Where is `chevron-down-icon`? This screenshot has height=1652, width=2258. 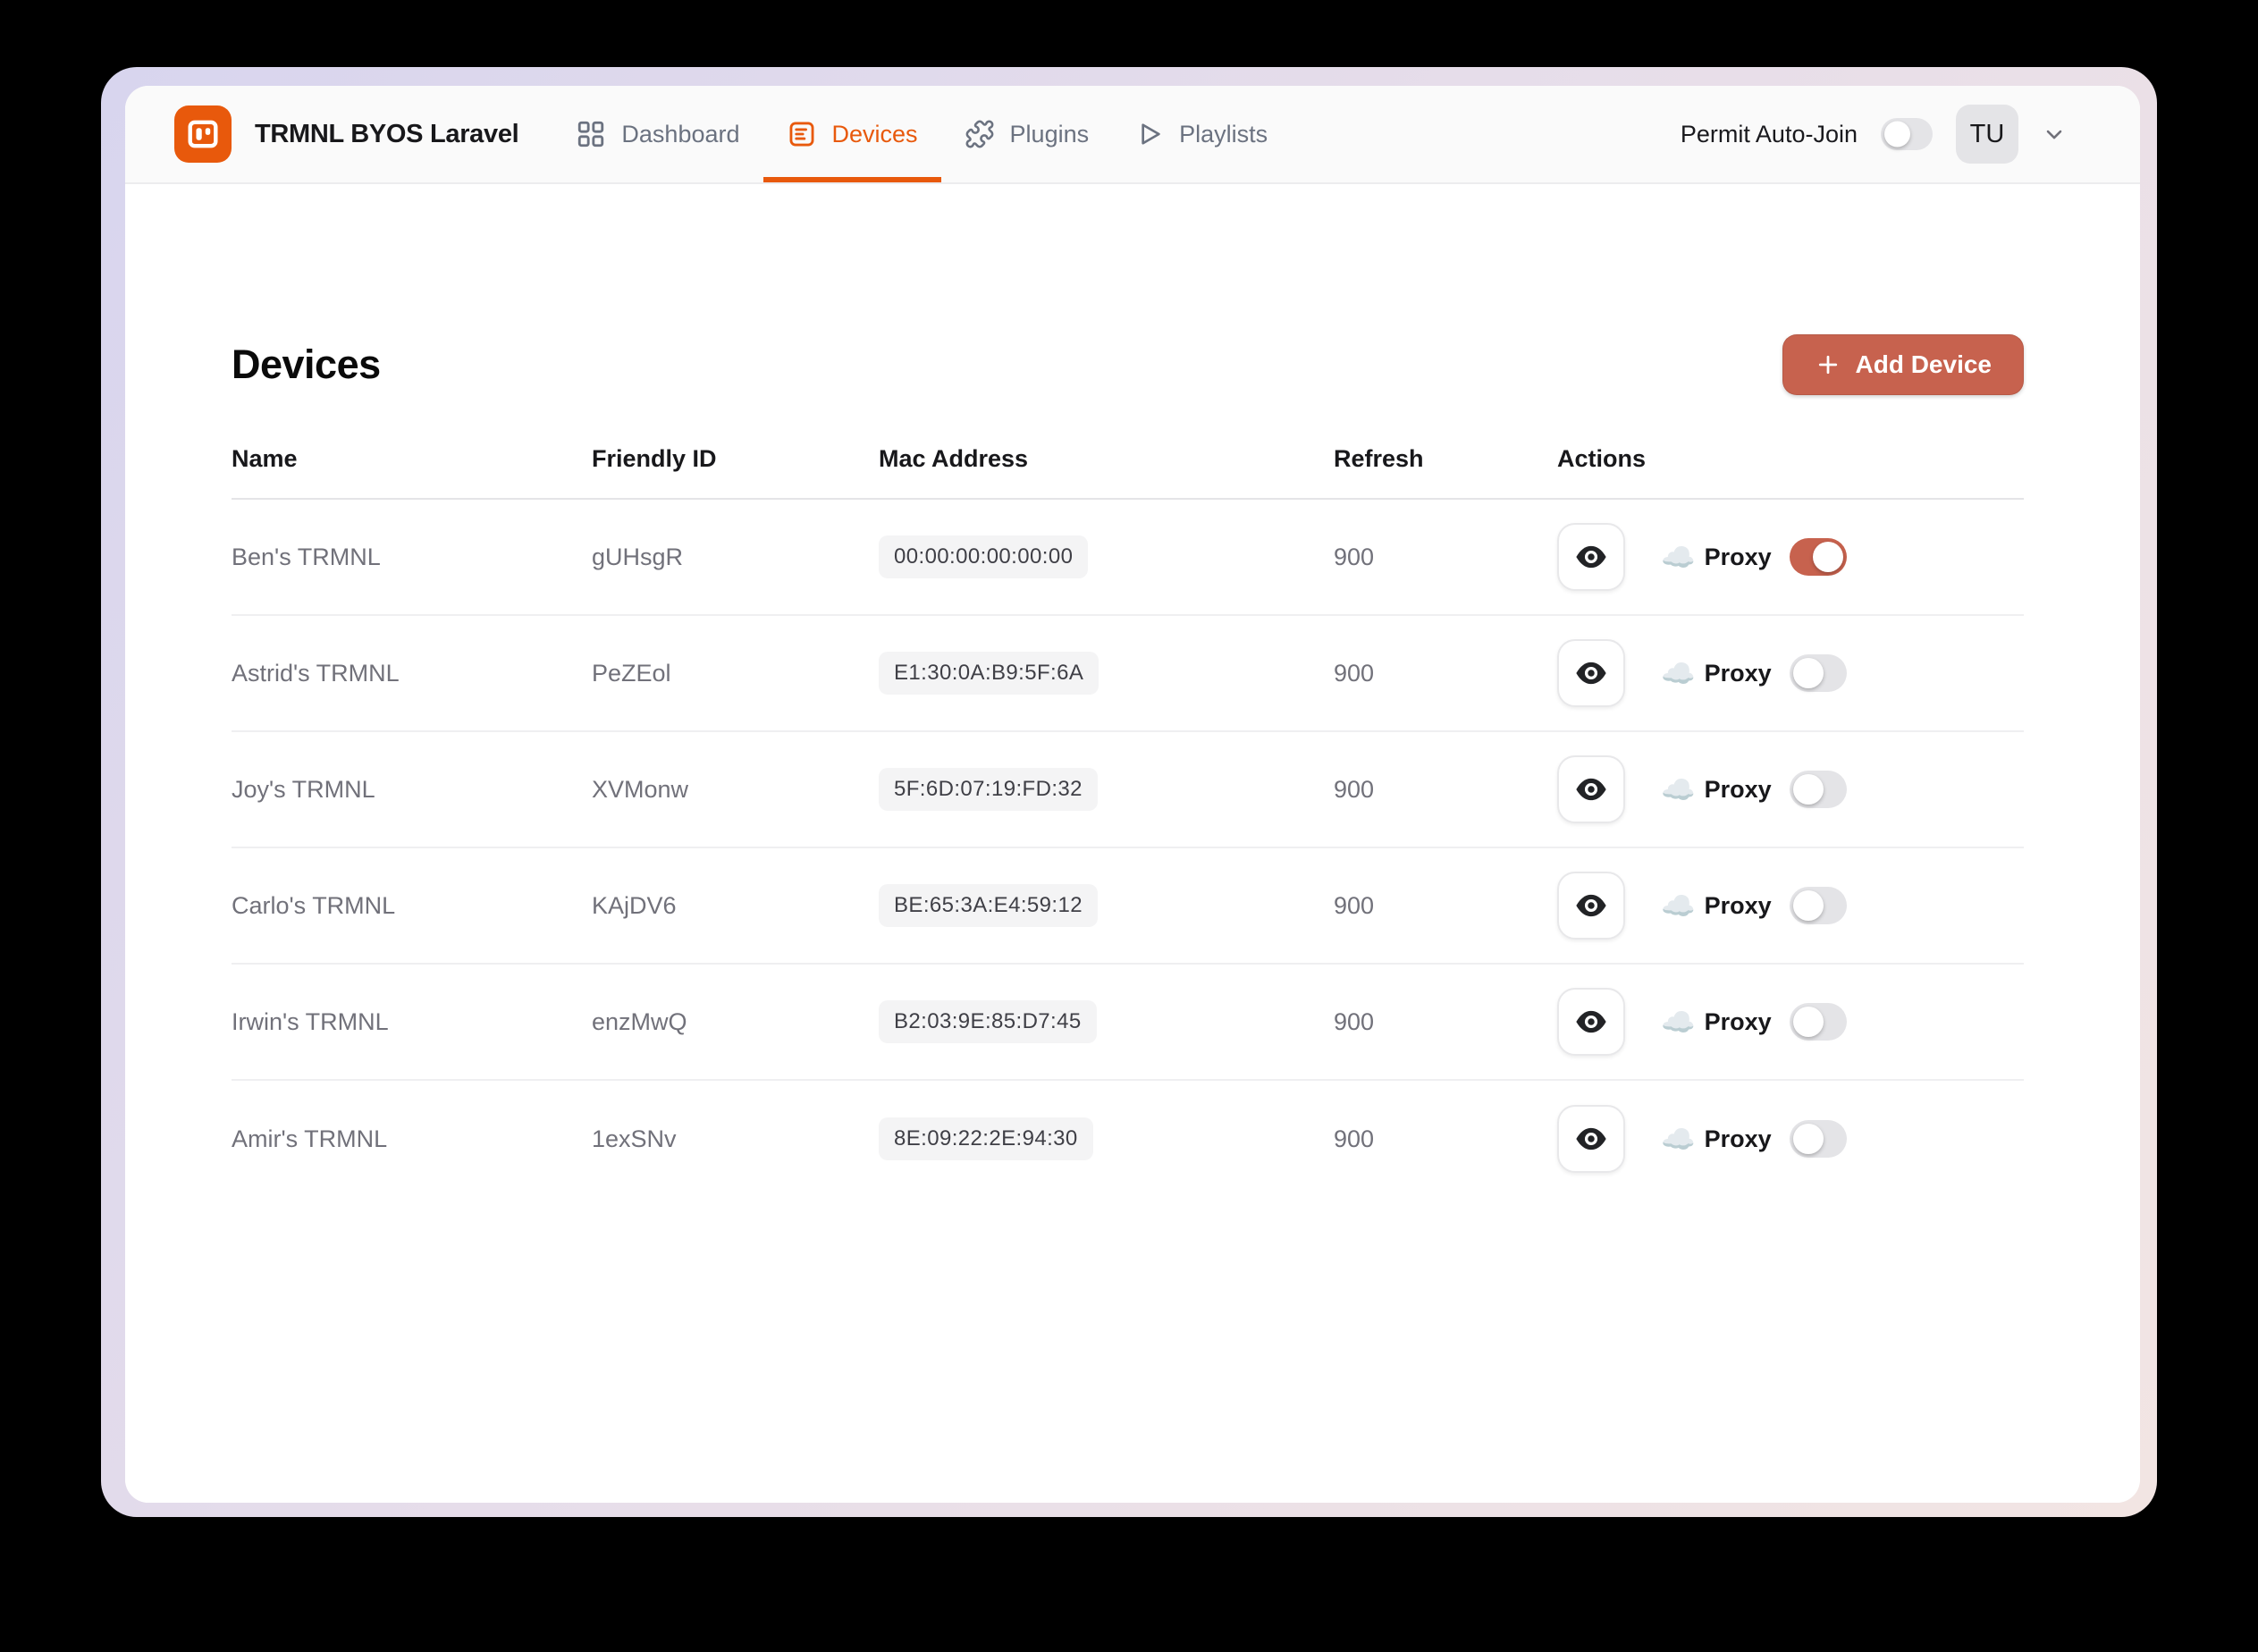 chevron-down-icon is located at coordinates (2054, 134).